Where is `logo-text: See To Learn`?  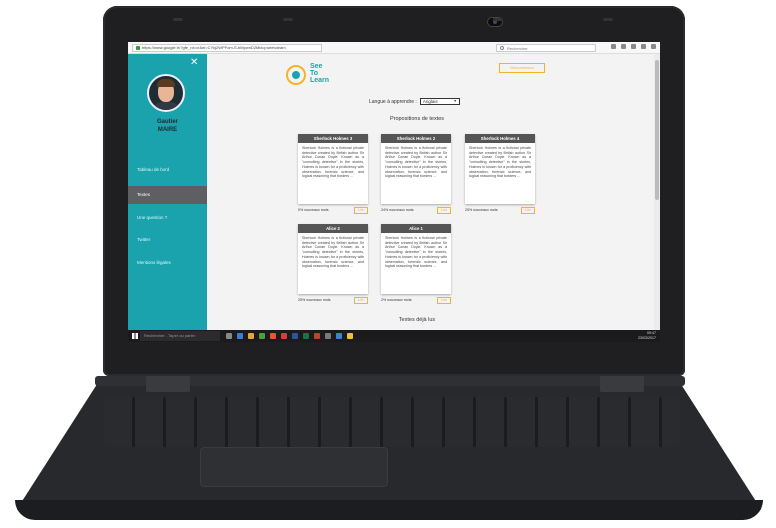
logo-text: See To Learn is located at coordinates (319, 73).